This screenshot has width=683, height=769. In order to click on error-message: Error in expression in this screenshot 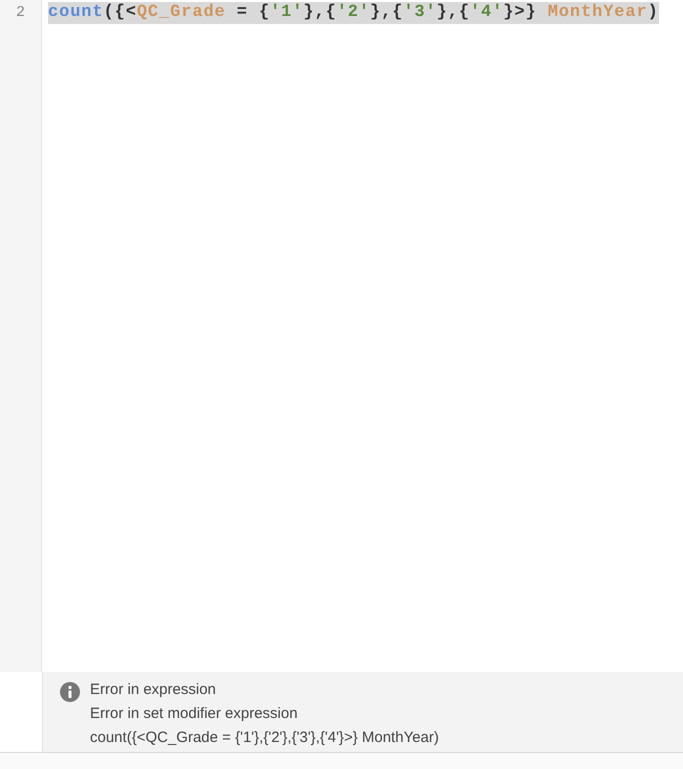, I will do `click(153, 690)`.